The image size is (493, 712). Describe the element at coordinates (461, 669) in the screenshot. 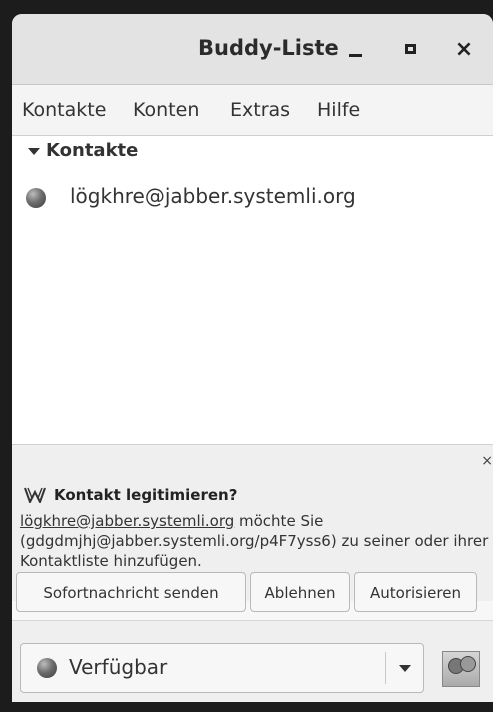

I see `buddy-icon` at that location.